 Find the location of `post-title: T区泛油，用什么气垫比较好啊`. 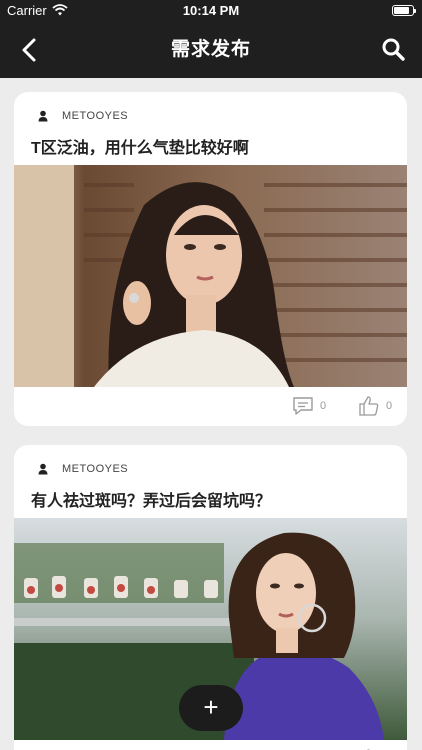

post-title: T区泛油，用什么气垫比较好啊 is located at coordinates (140, 146).